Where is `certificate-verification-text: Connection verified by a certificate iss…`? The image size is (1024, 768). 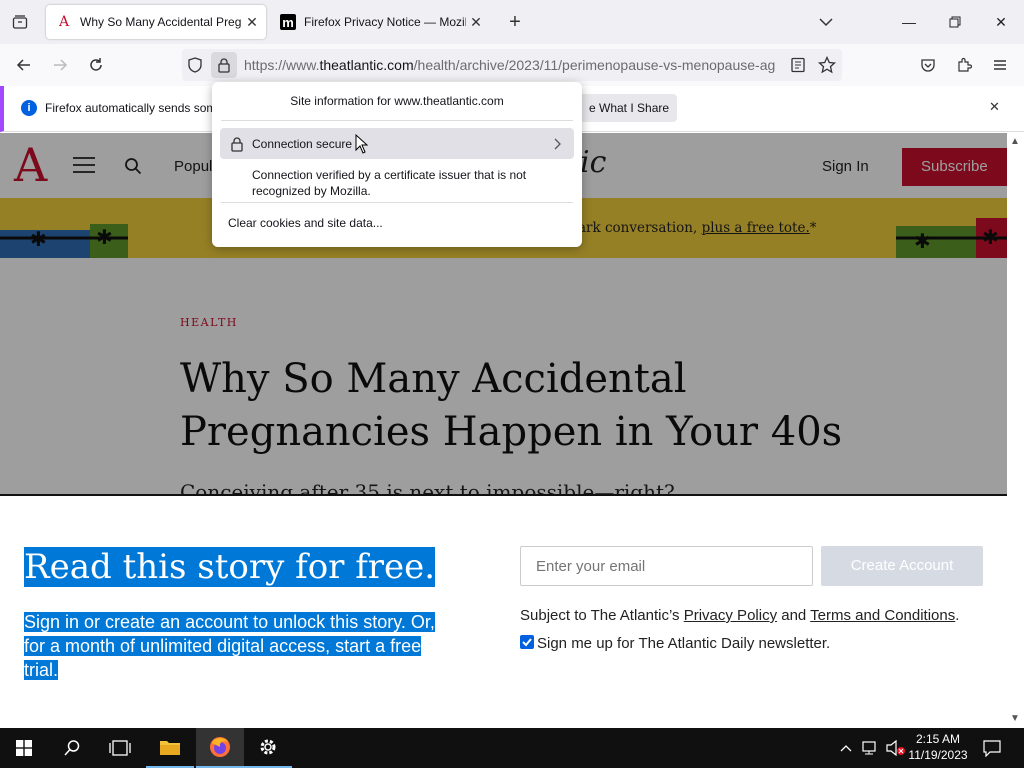 certificate-verification-text: Connection verified by a certificate iss… is located at coordinates (389, 183).